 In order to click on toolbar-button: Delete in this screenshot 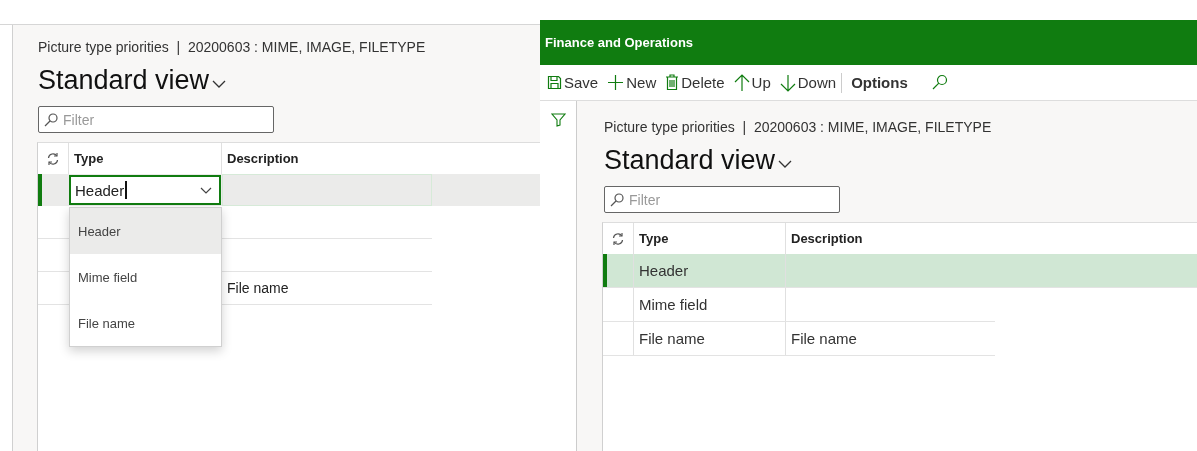, I will do `click(695, 82)`.